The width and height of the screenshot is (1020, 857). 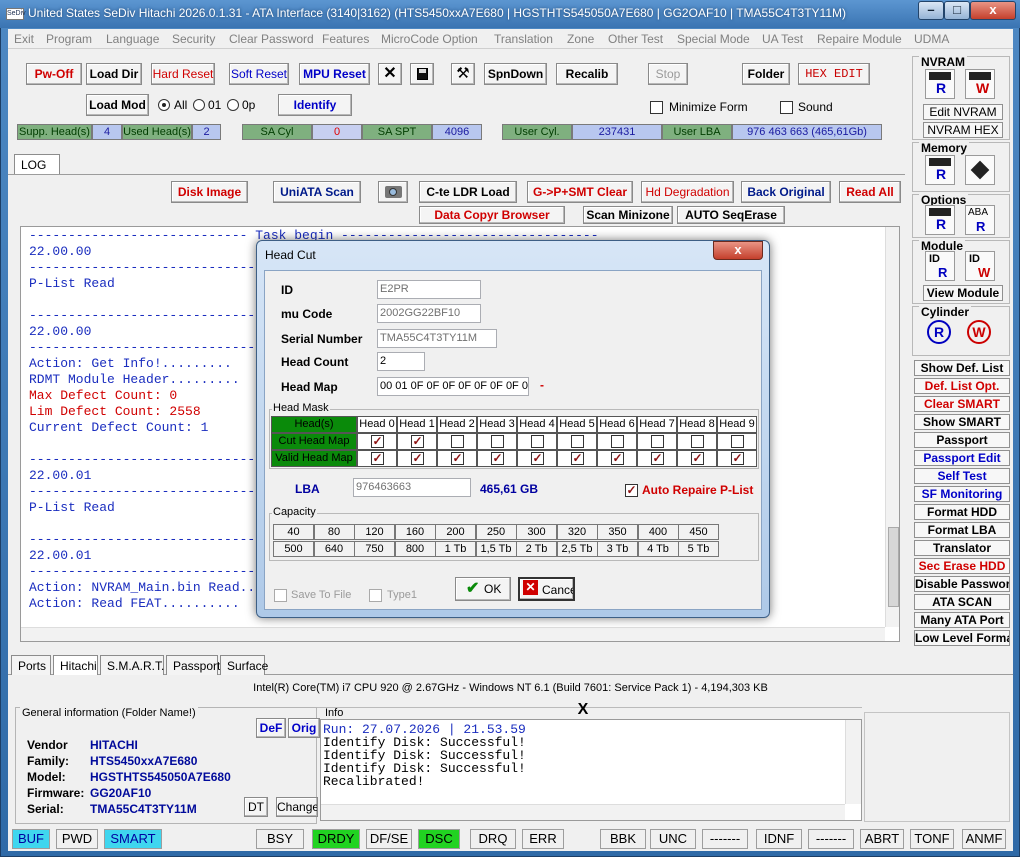 What do you see at coordinates (940, 334) in the screenshot?
I see `cylinder-read-icon: R` at bounding box center [940, 334].